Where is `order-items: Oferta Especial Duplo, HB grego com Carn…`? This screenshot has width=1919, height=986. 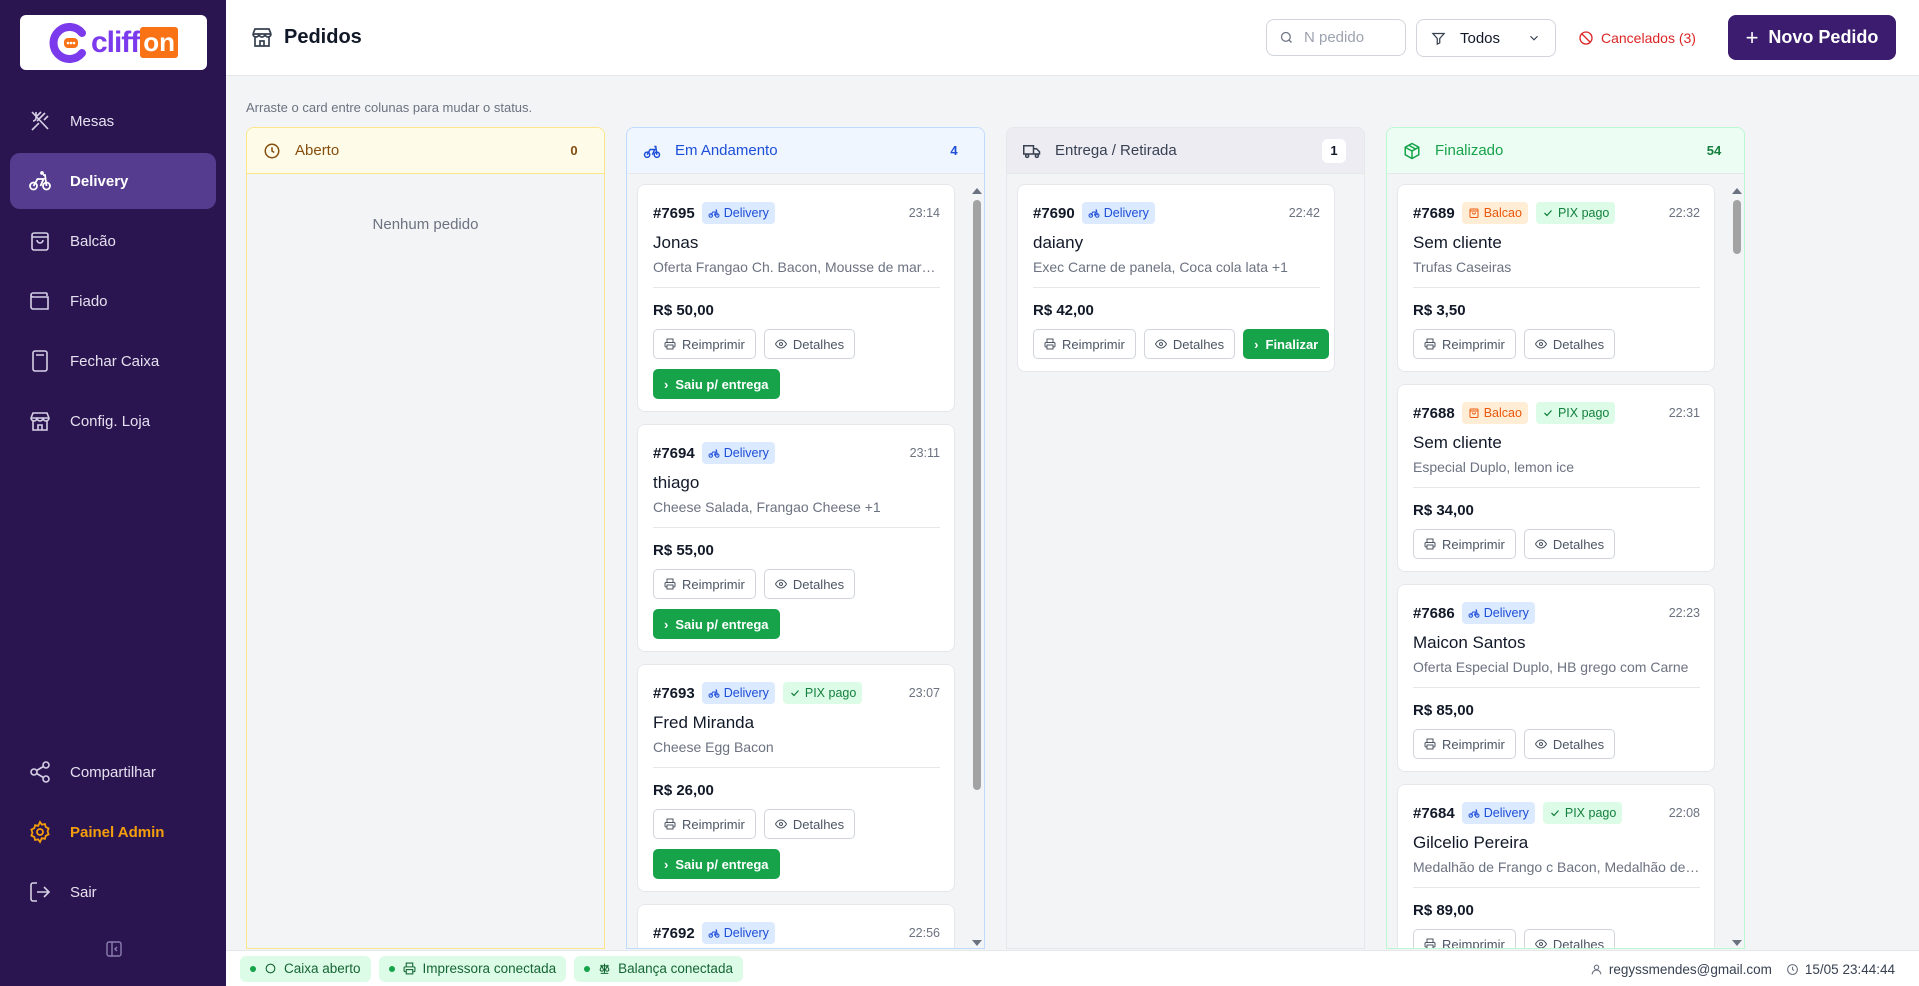 order-items: Oferta Especial Duplo, HB grego com Carn… is located at coordinates (1556, 673).